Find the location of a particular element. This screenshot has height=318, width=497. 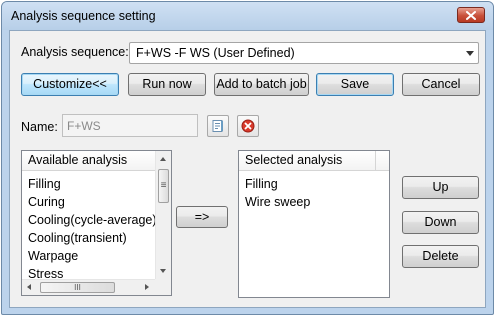

scroll-down-icon is located at coordinates (163, 271).